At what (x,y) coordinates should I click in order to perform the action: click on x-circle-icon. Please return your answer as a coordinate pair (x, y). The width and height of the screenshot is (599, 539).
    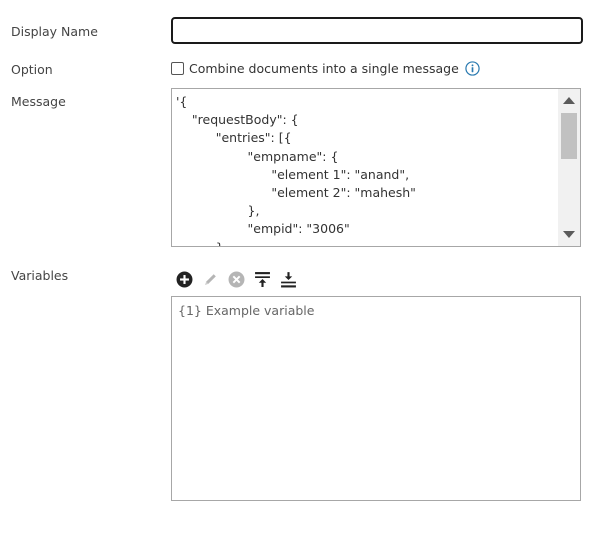
    Looking at the image, I should click on (236, 279).